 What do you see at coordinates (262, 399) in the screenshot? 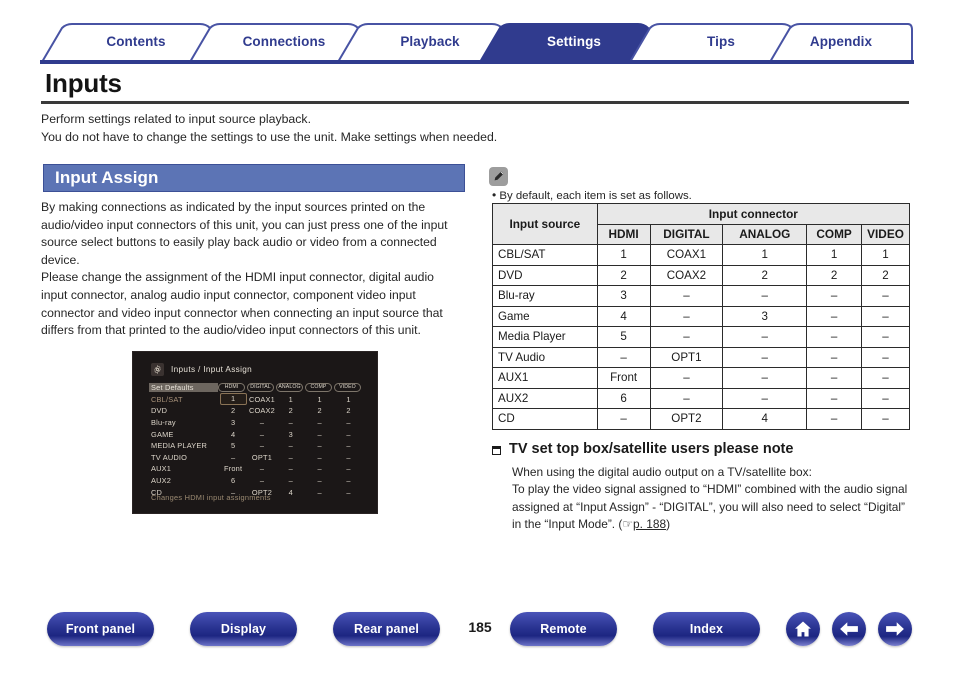
I see `osd-cell: COAX1` at bounding box center [262, 399].